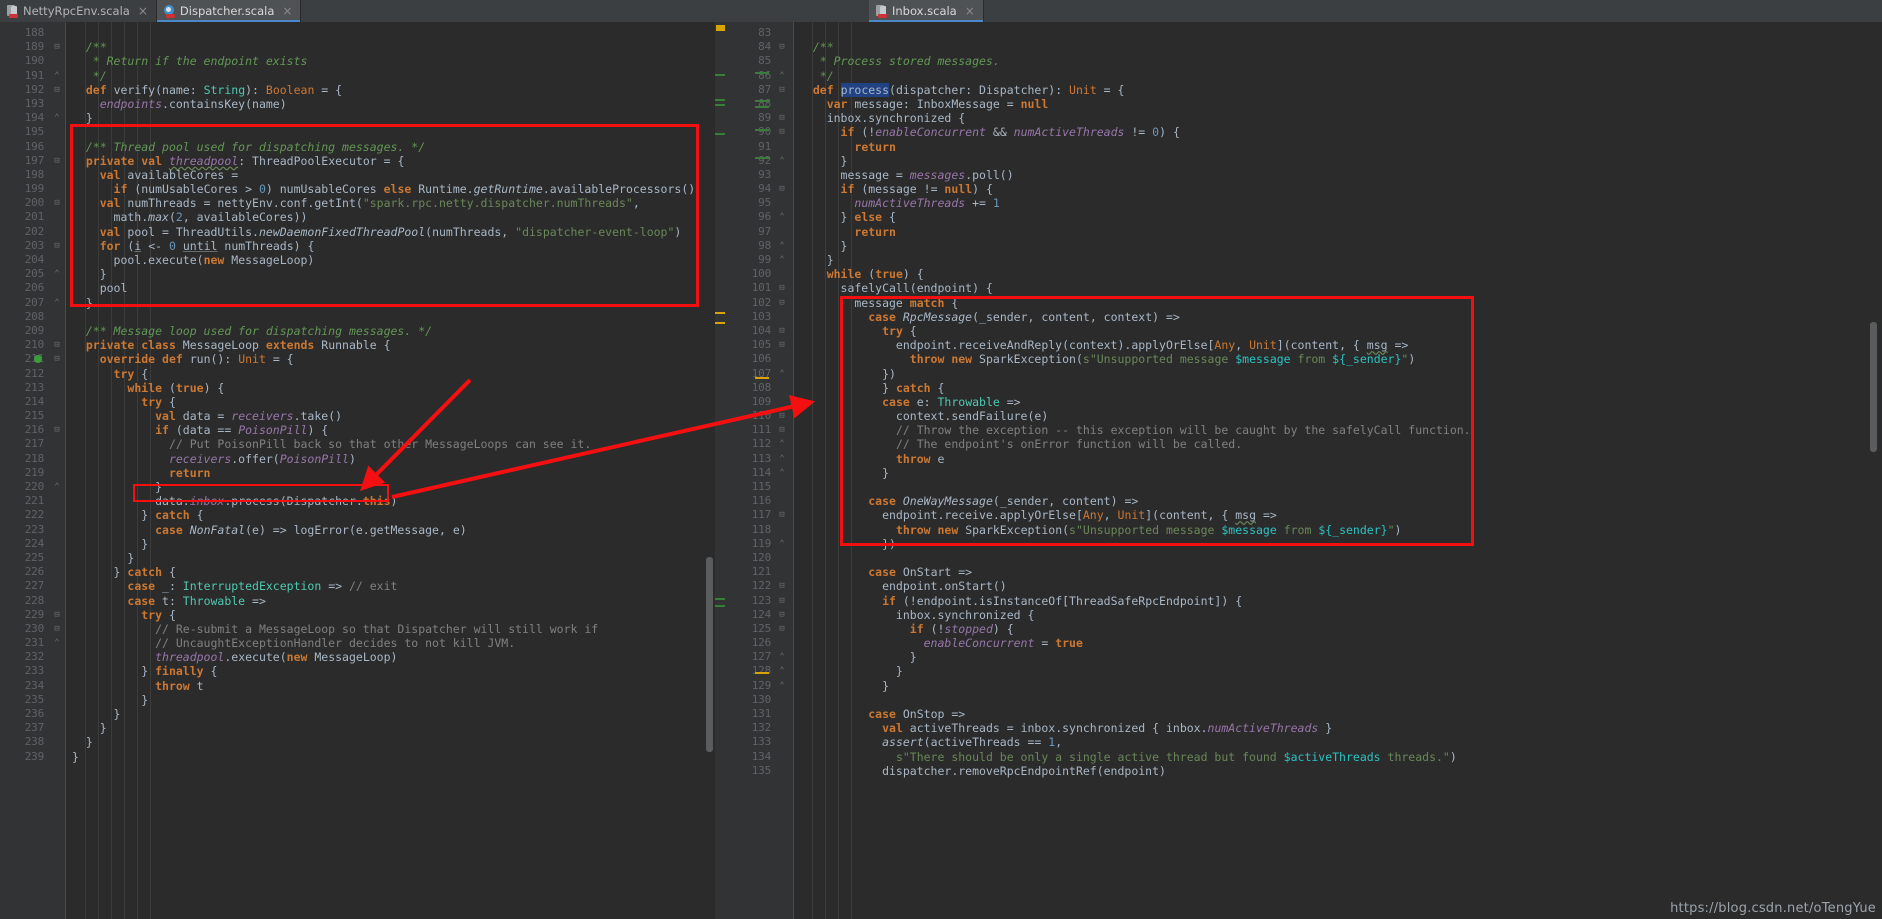 The height and width of the screenshot is (919, 1882). Describe the element at coordinates (1303, 586) in the screenshot. I see `code-line: 122 ⊟ endpoint.onStart()` at that location.